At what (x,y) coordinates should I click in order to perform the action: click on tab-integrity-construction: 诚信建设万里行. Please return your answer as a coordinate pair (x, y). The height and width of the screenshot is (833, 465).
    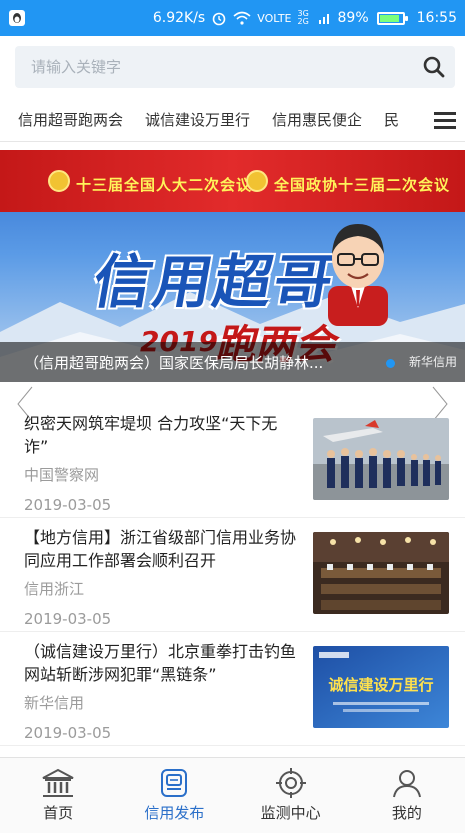
    Looking at the image, I should click on (197, 119).